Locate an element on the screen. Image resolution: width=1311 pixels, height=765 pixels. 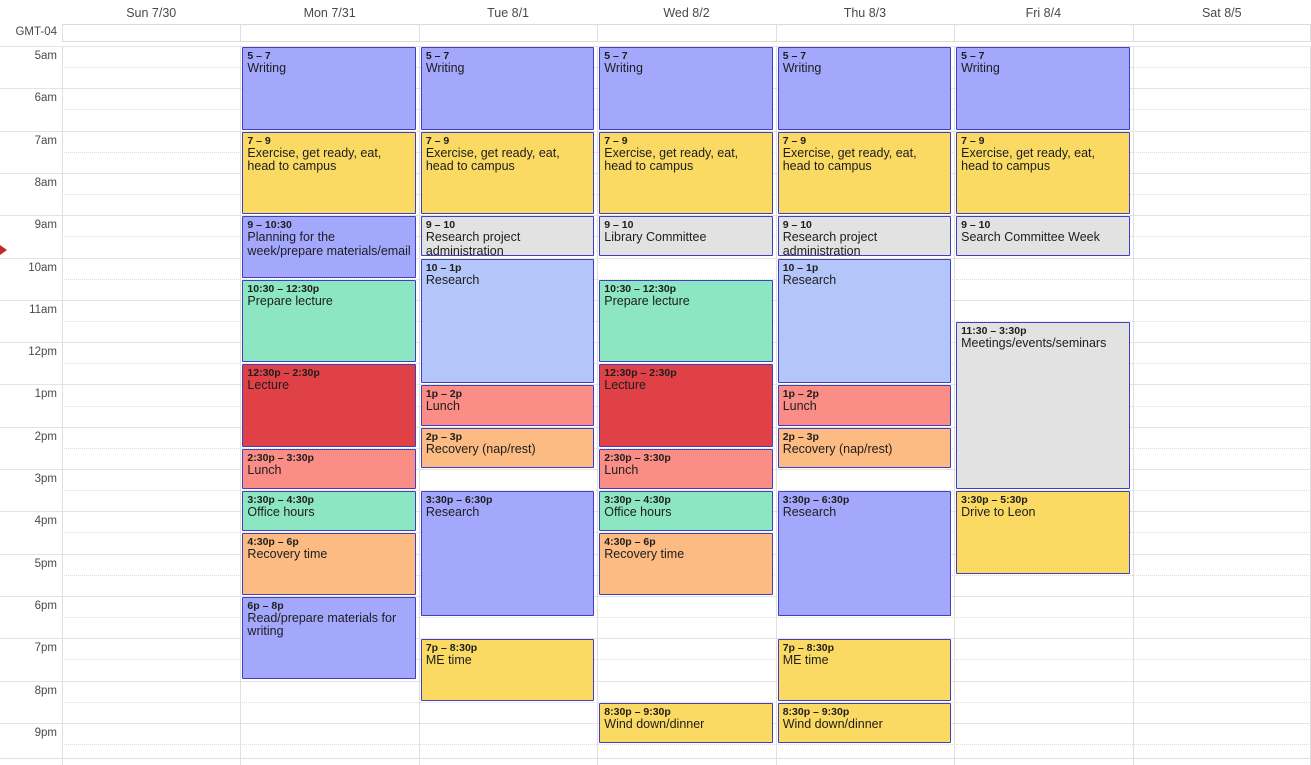
day-column-sun is located at coordinates (151, 405).